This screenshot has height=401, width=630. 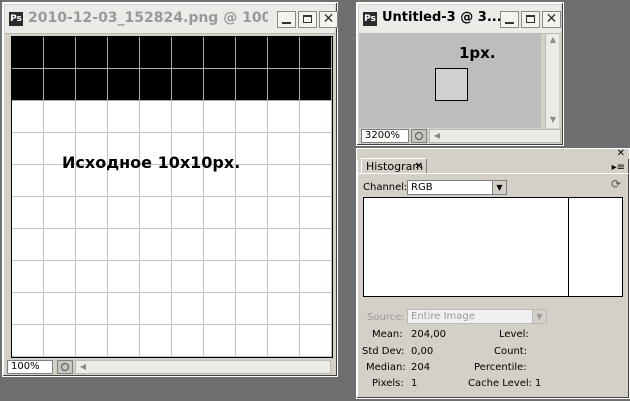 I want to click on stat-pixels-label: Pixels:, so click(x=388, y=383).